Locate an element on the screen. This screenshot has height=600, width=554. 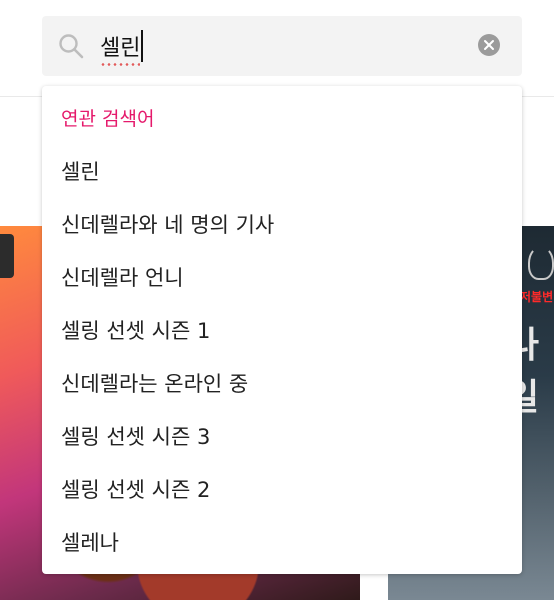
search-icon is located at coordinates (71, 46).